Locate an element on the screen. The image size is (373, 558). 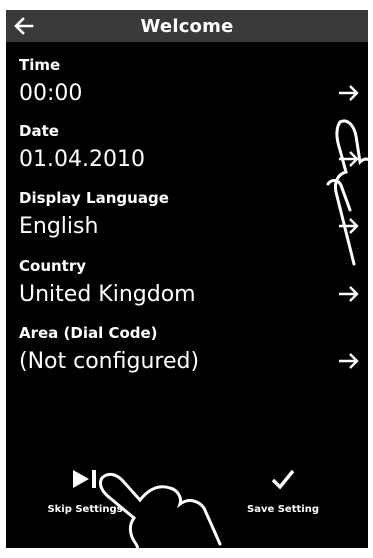
setting-label: Date is located at coordinates (39, 131).